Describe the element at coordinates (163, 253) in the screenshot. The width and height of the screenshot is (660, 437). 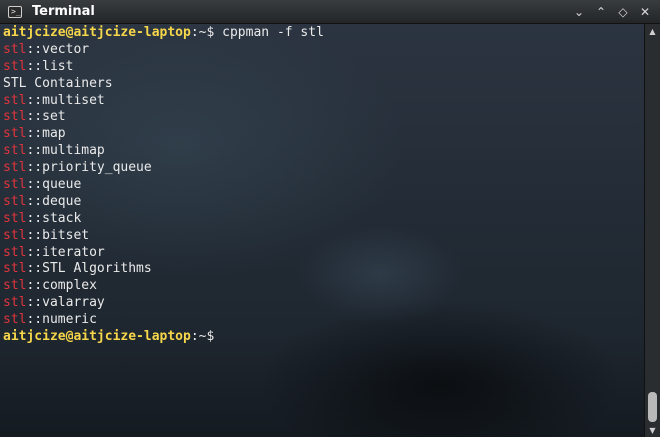
I see `result-line: stl::iterator` at that location.